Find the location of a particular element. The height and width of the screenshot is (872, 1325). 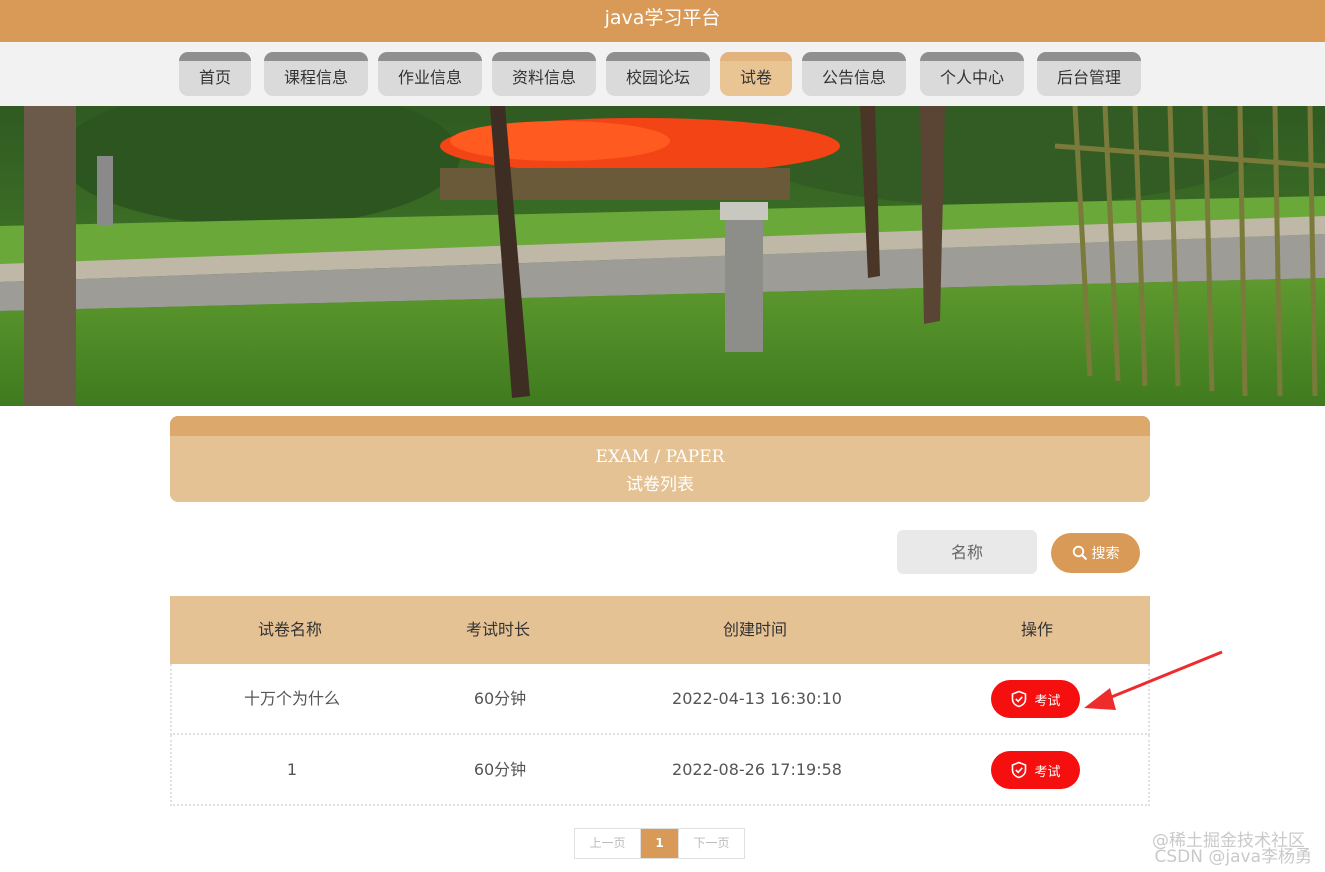

page-button-current: 1 is located at coordinates (659, 843).